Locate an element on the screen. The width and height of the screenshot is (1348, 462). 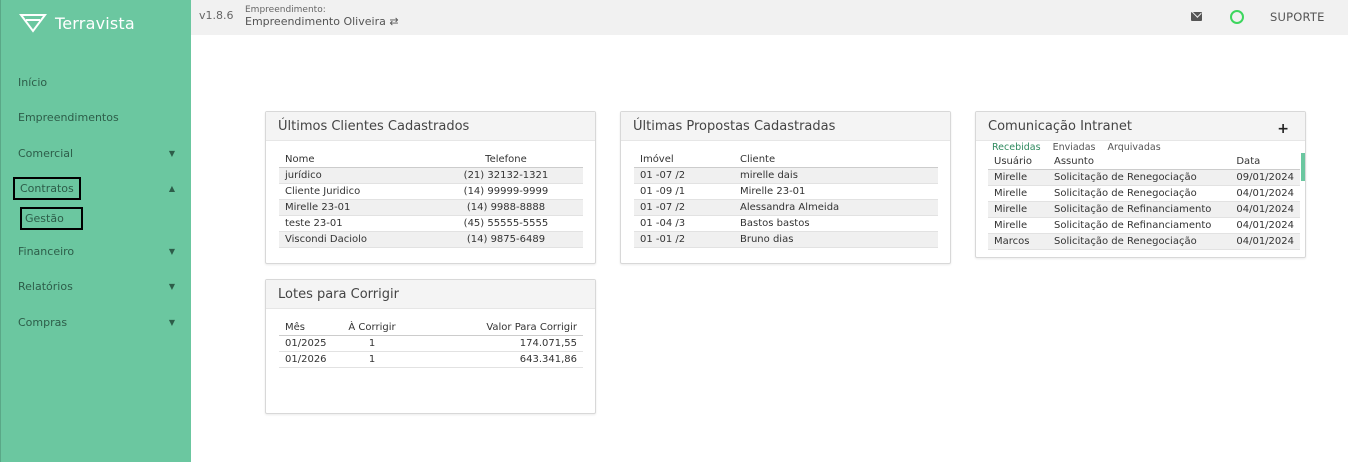
plus-icon: + is located at coordinates (1283, 129).